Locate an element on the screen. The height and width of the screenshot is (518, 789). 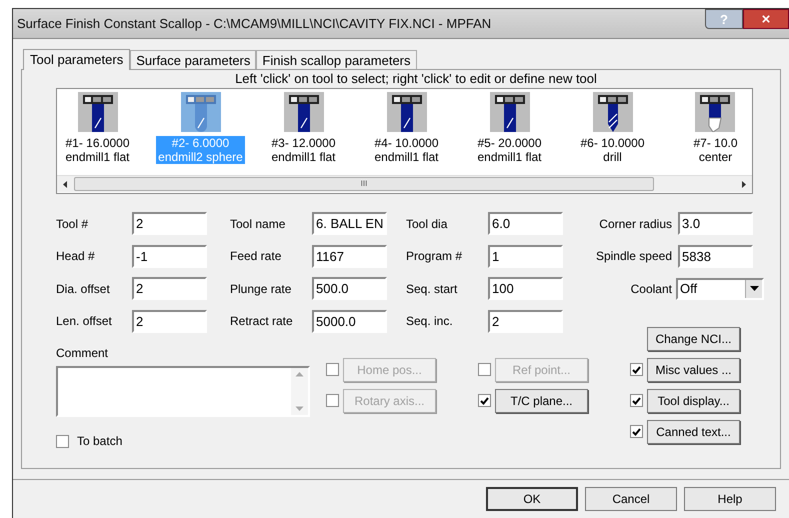
field-label: Tool # is located at coordinates (73, 224).